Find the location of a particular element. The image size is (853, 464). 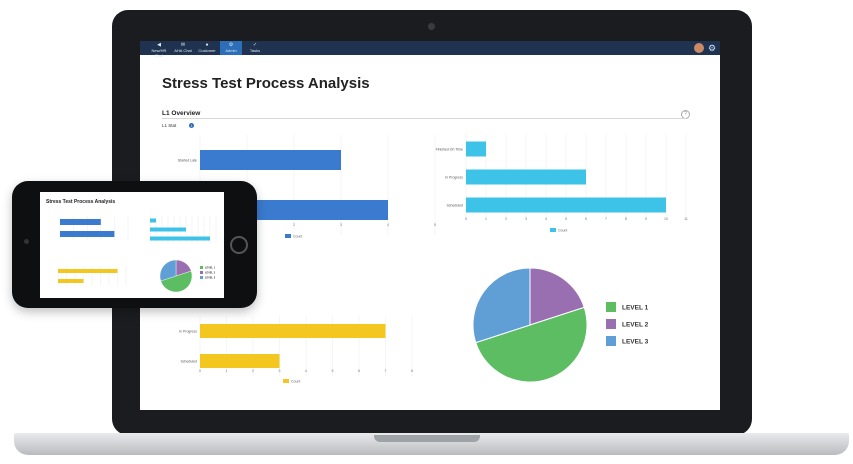

nav-item-admin: ⚙ Admin is located at coordinates (231, 48).